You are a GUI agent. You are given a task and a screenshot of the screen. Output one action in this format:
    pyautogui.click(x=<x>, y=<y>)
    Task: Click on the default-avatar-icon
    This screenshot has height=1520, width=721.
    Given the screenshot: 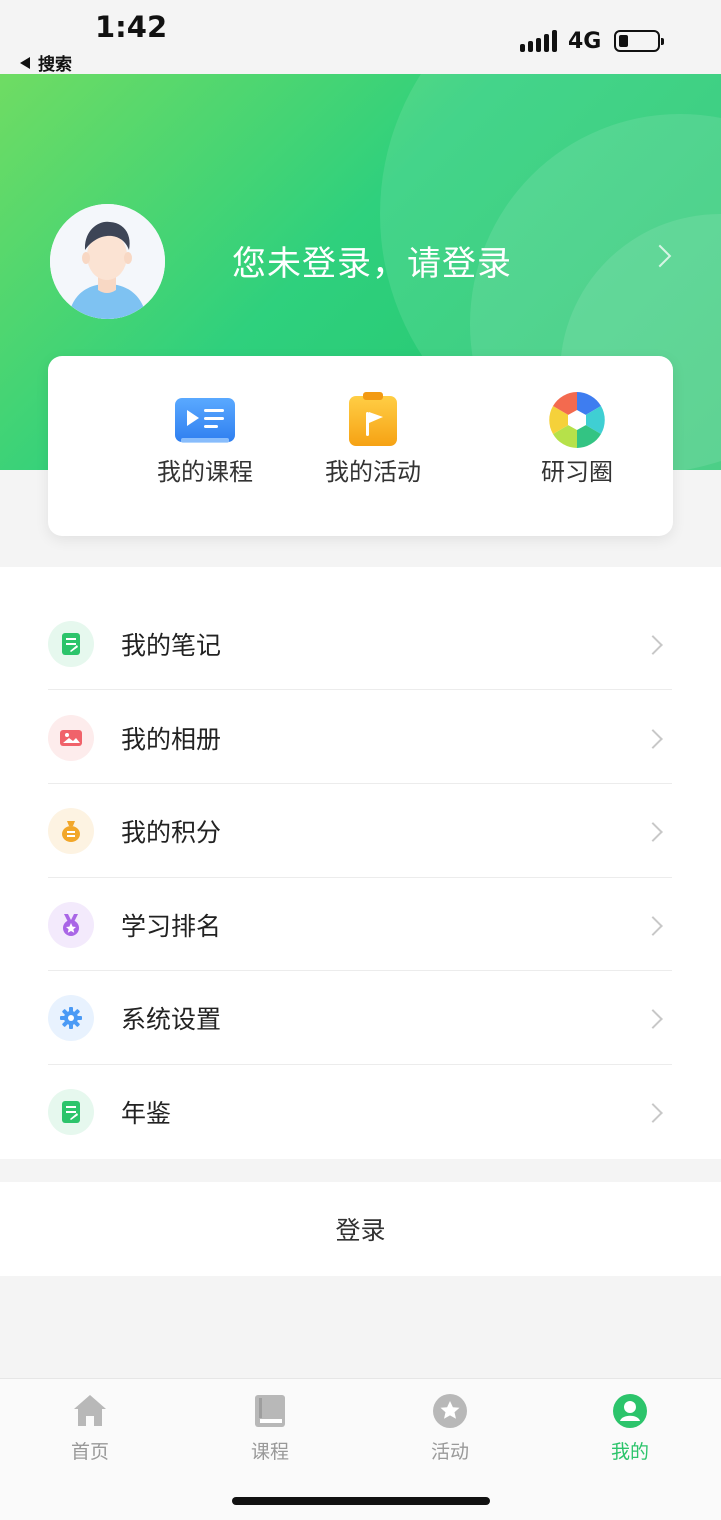 What is the action you would take?
    pyautogui.click(x=107, y=261)
    